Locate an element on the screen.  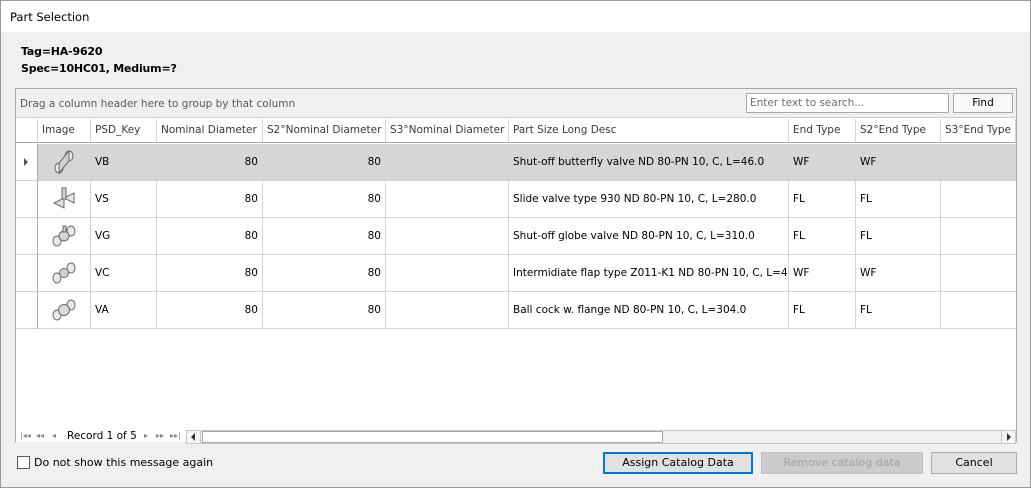
flap-valve-icon is located at coordinates (64, 273).